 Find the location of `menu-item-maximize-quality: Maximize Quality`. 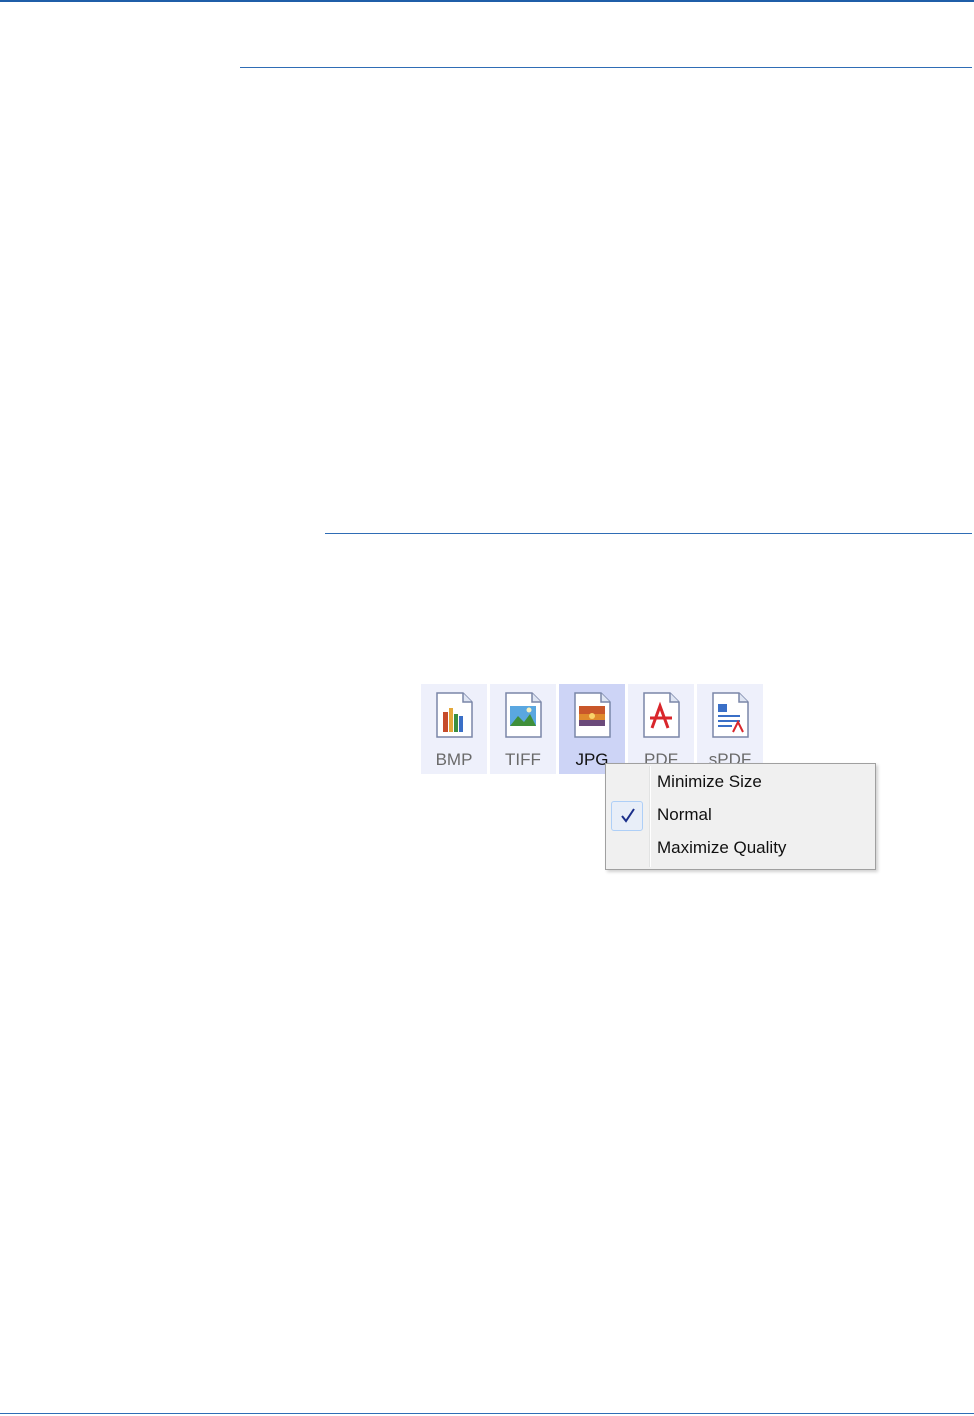

menu-item-maximize-quality: Maximize Quality is located at coordinates (740, 849).